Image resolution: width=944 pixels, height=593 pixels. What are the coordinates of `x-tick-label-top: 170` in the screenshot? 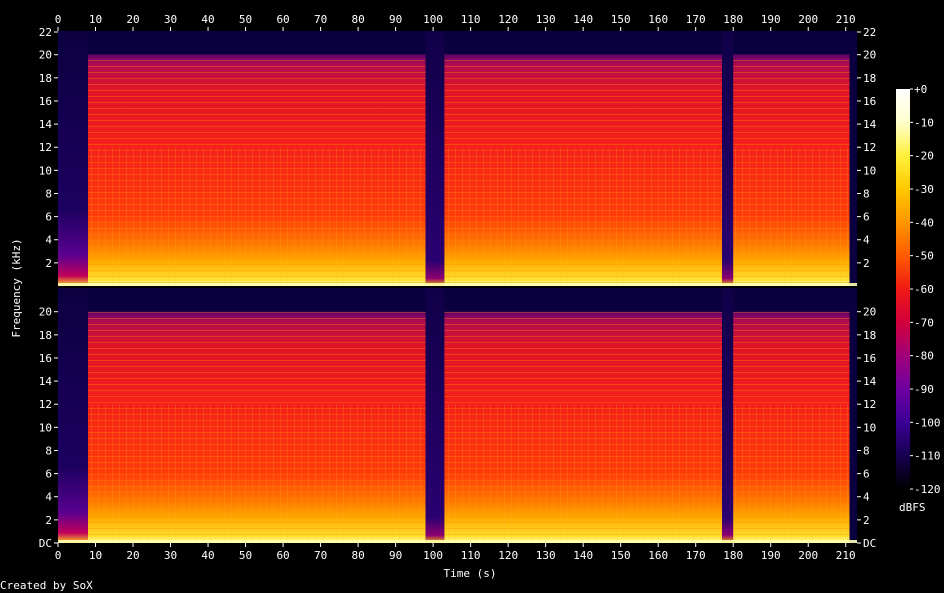 It's located at (696, 19).